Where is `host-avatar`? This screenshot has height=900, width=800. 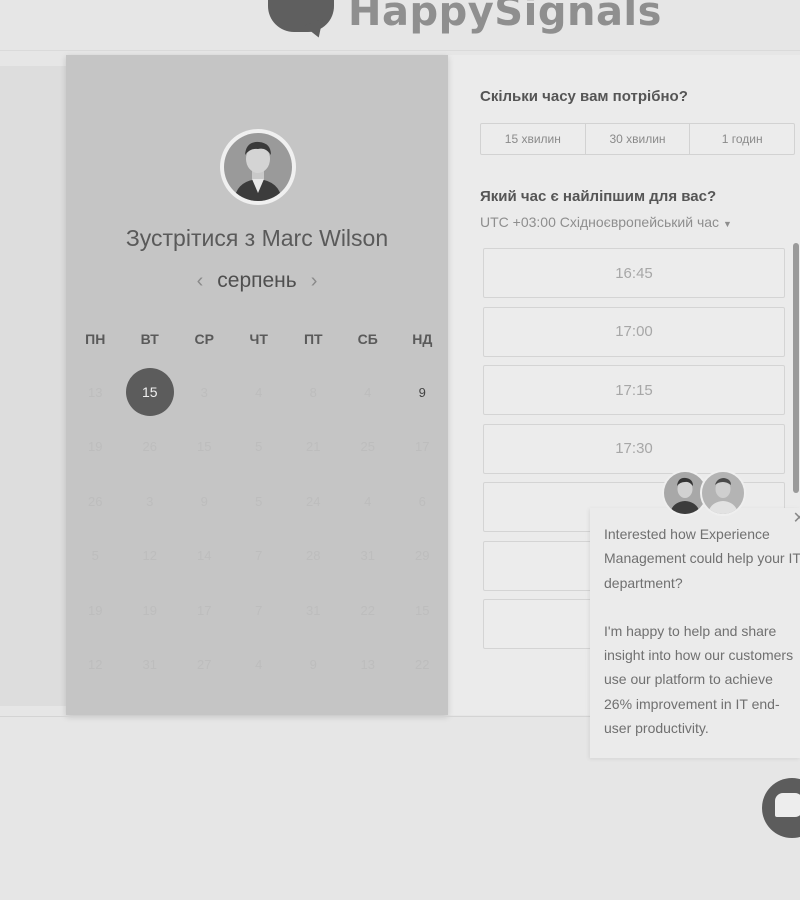
host-avatar is located at coordinates (258, 167).